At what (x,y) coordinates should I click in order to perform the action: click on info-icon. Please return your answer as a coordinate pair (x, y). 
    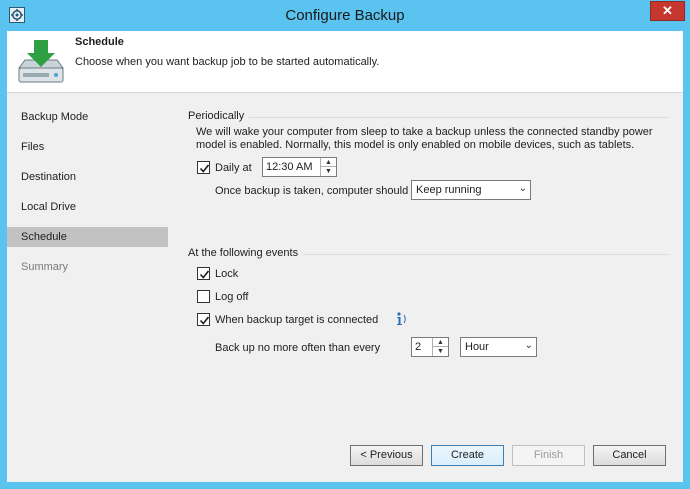
    Looking at the image, I should click on (400, 319).